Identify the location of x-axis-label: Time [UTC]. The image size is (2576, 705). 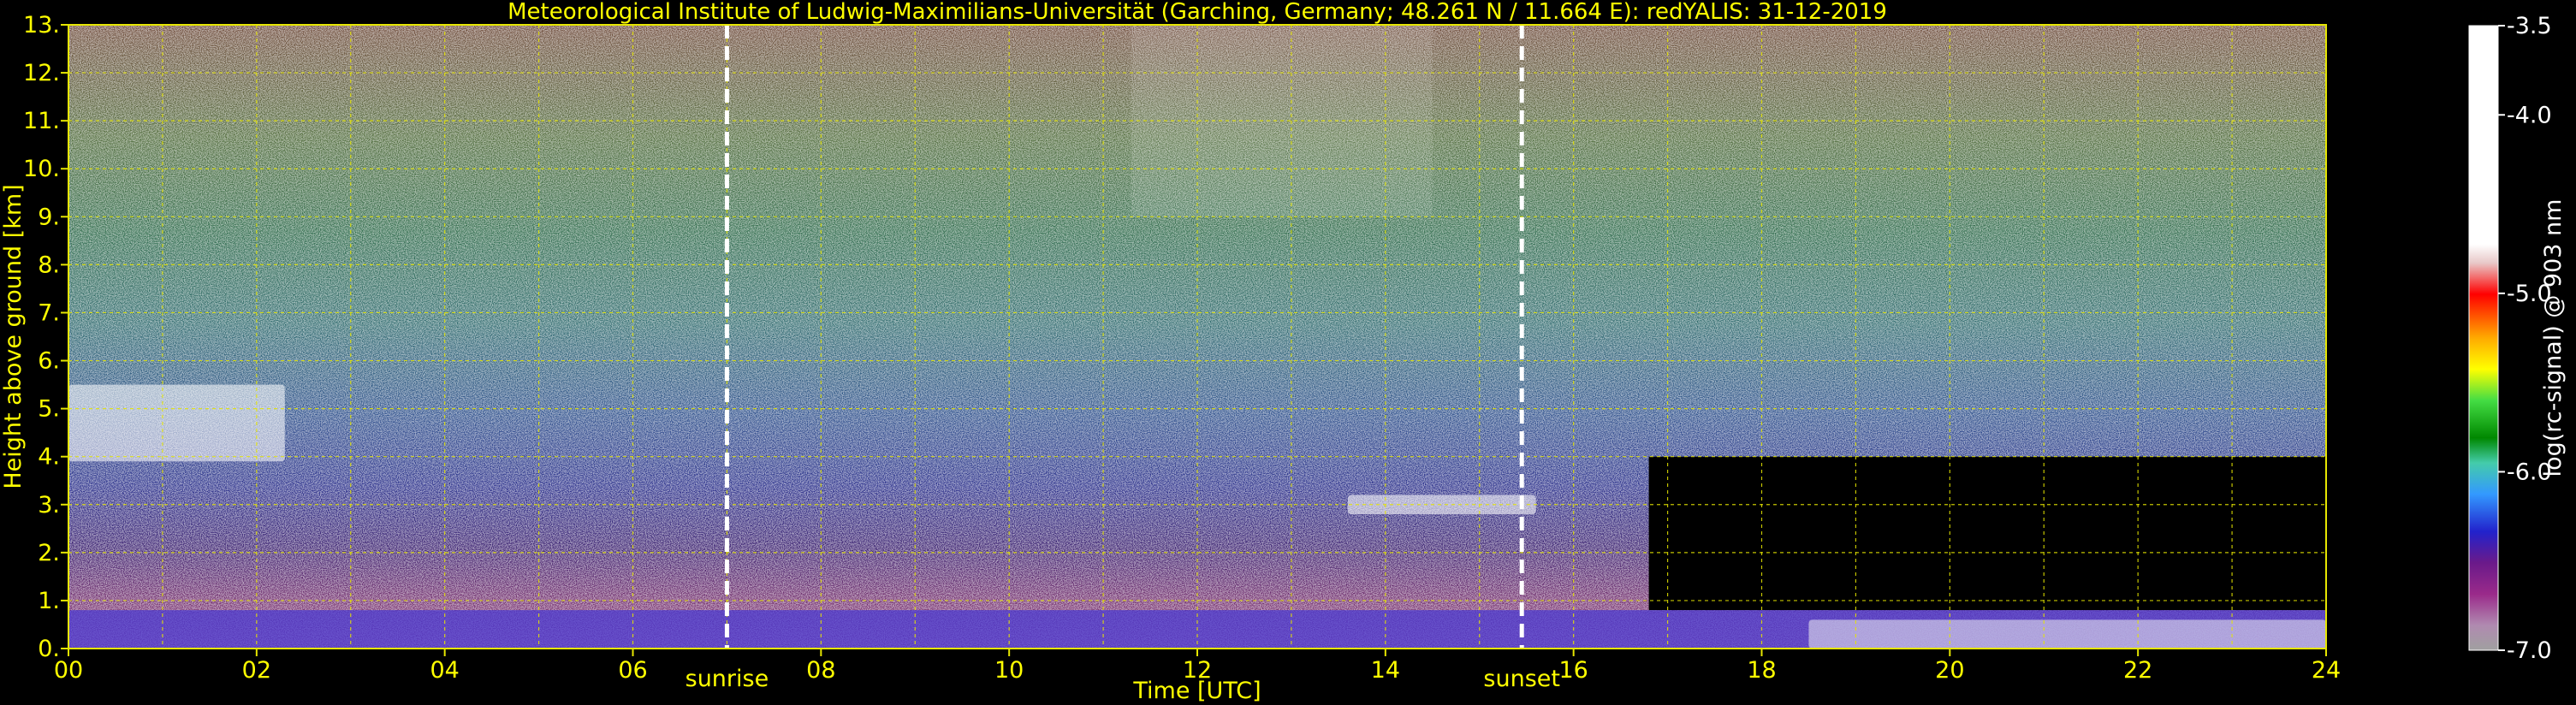
(1196, 691).